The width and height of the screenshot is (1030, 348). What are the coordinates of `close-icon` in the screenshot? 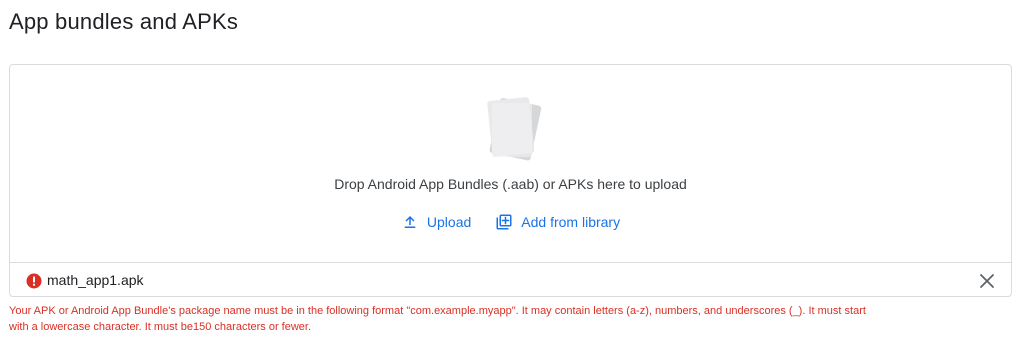 It's located at (987, 281).